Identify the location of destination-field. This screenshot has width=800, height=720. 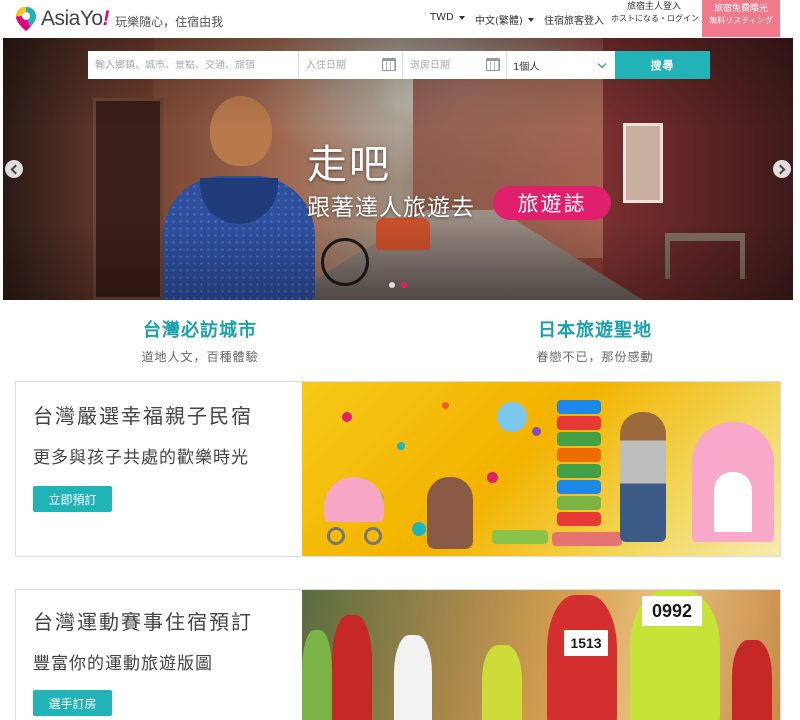
(193, 65).